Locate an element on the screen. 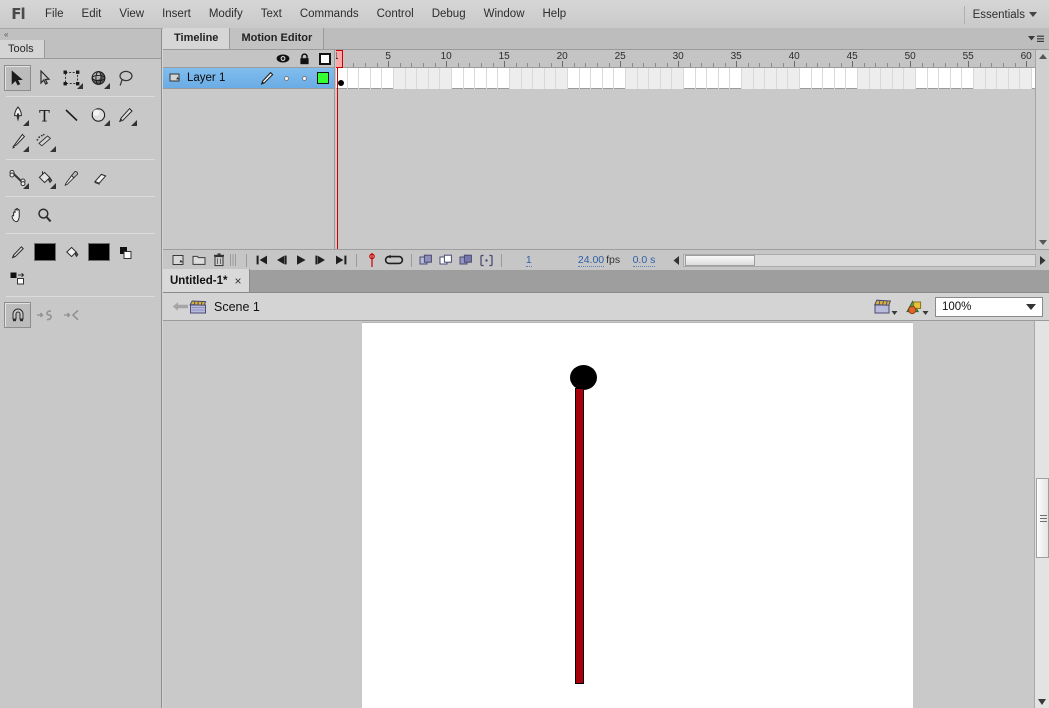 The image size is (1049, 708). menu-view: View is located at coordinates (131, 14).